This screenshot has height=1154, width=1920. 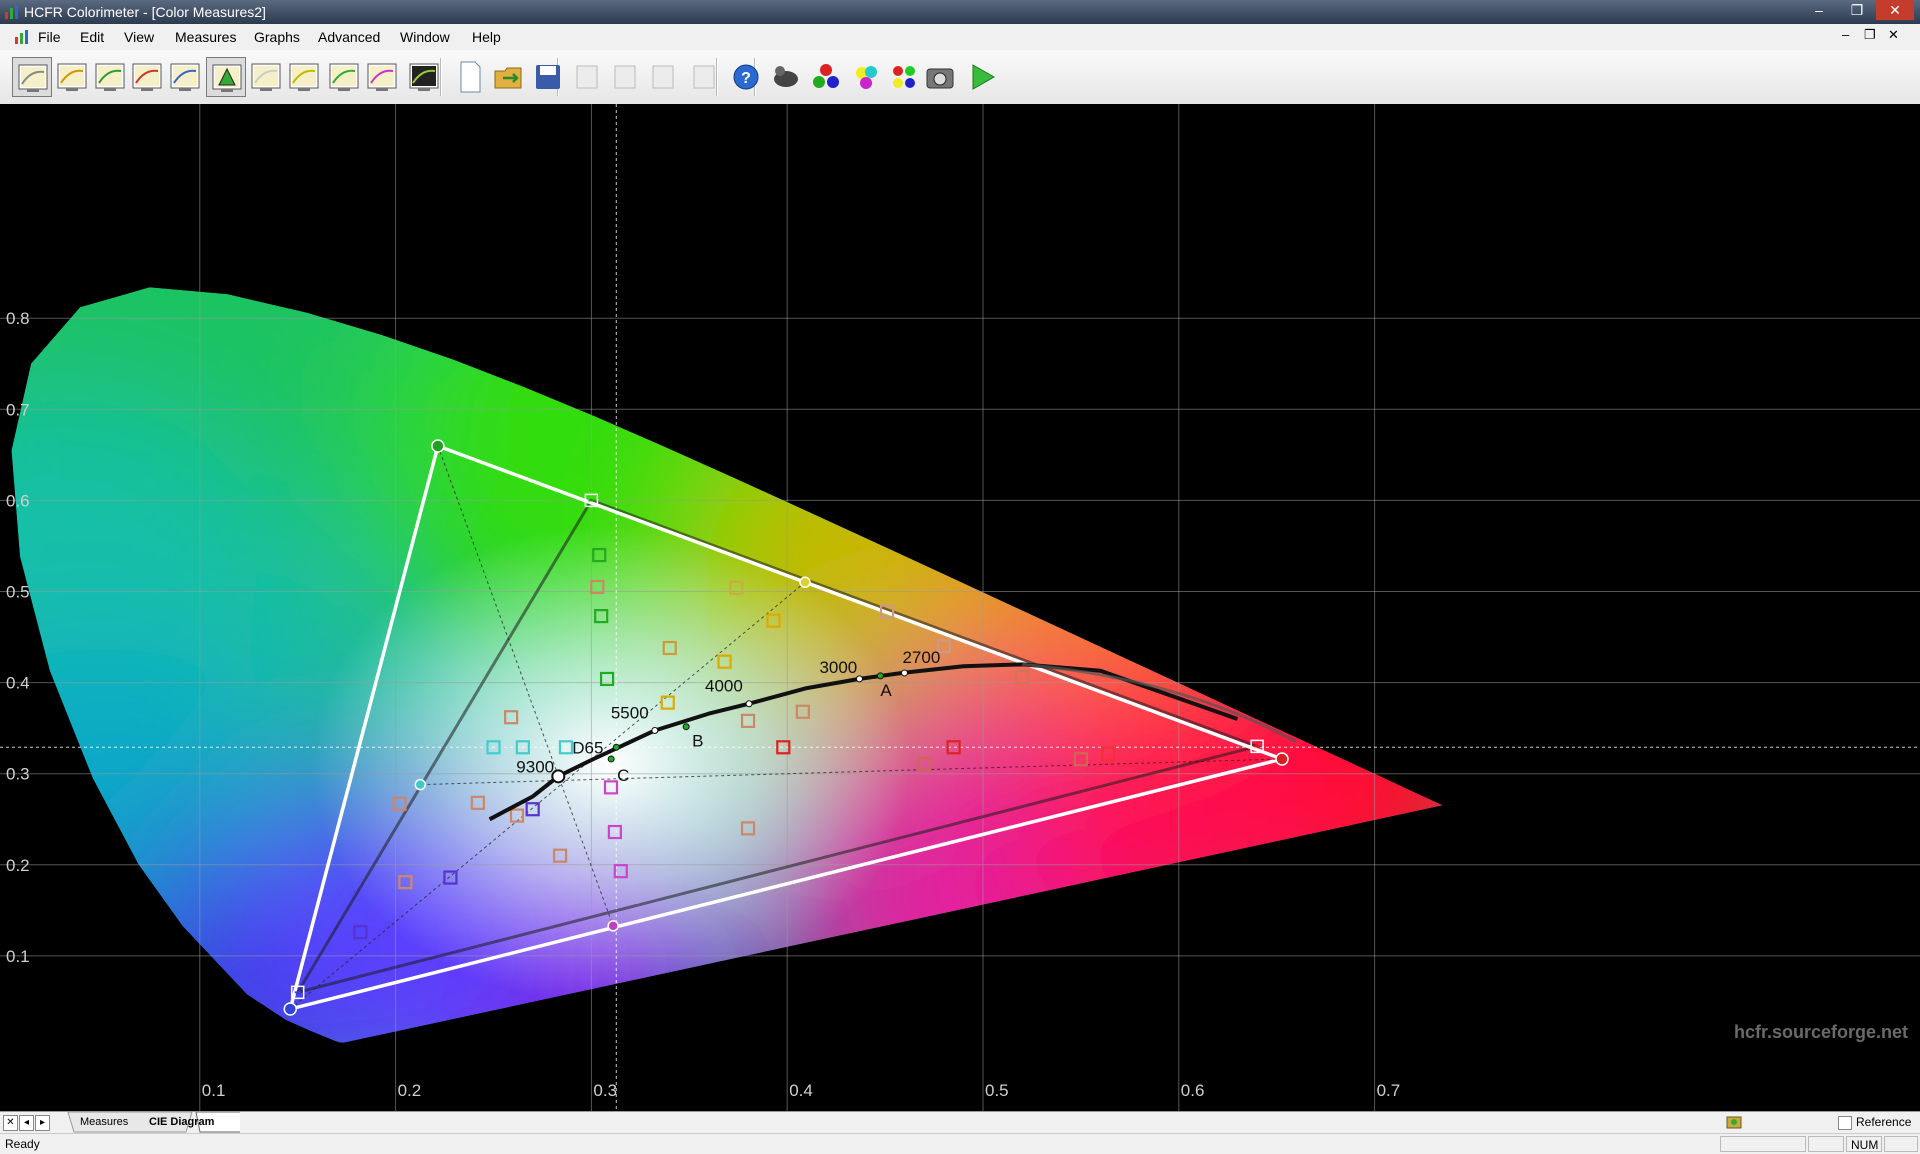 What do you see at coordinates (838, 667) in the screenshot?
I see `color-temperature-label: 3000` at bounding box center [838, 667].